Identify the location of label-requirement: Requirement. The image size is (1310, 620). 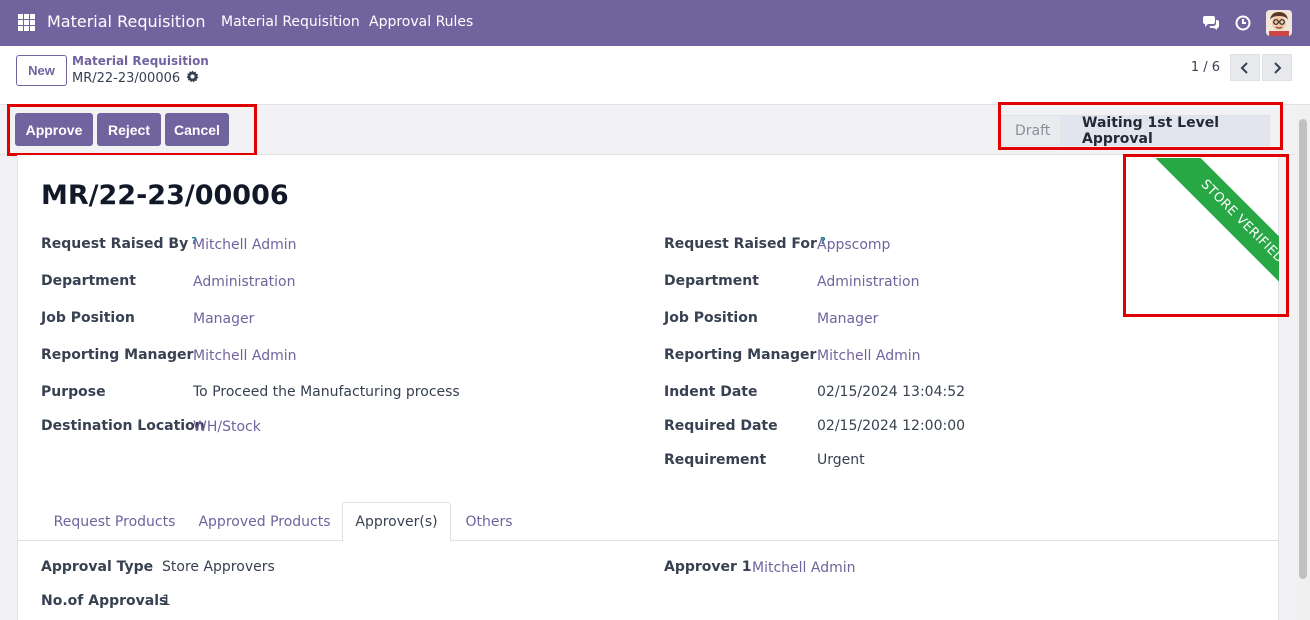
(715, 460).